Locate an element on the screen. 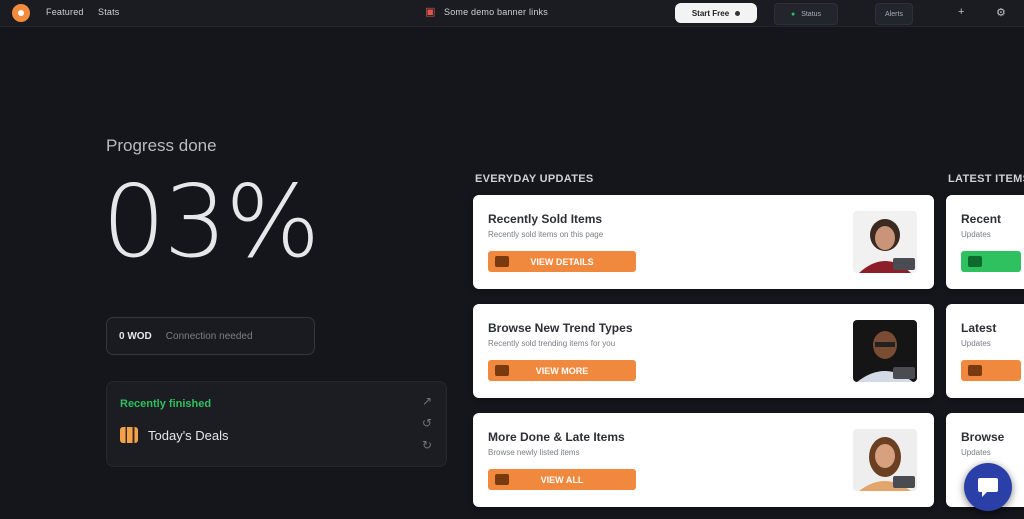 This screenshot has width=1024, height=519. info-key: 0 WOD is located at coordinates (135, 336).